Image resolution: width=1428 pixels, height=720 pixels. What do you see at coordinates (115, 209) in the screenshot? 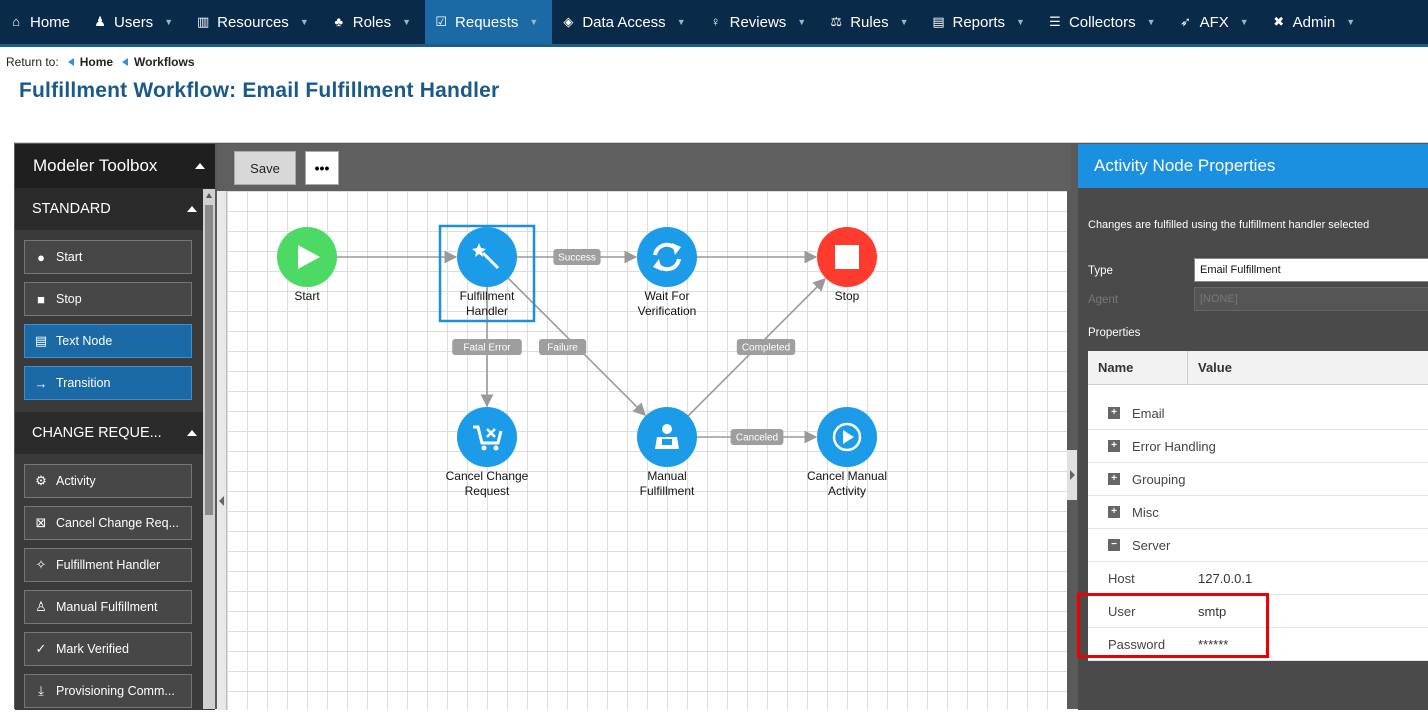
I see `toolbox-section-header: STANDARD` at bounding box center [115, 209].